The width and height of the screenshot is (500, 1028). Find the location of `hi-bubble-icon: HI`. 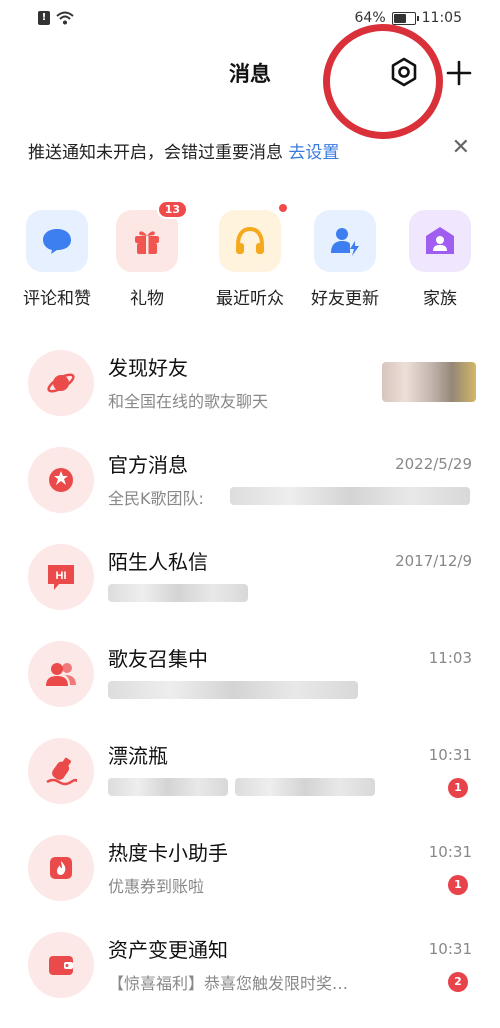

hi-bubble-icon: HI is located at coordinates (61, 577).